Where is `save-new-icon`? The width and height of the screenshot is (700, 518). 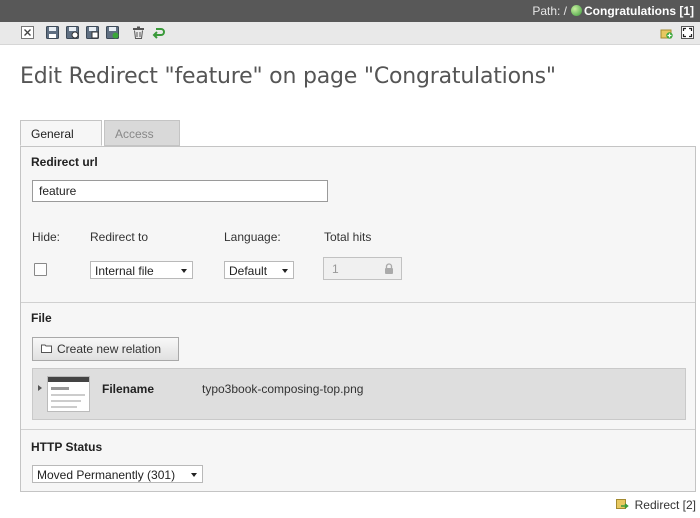
save-new-icon is located at coordinates (92, 32).